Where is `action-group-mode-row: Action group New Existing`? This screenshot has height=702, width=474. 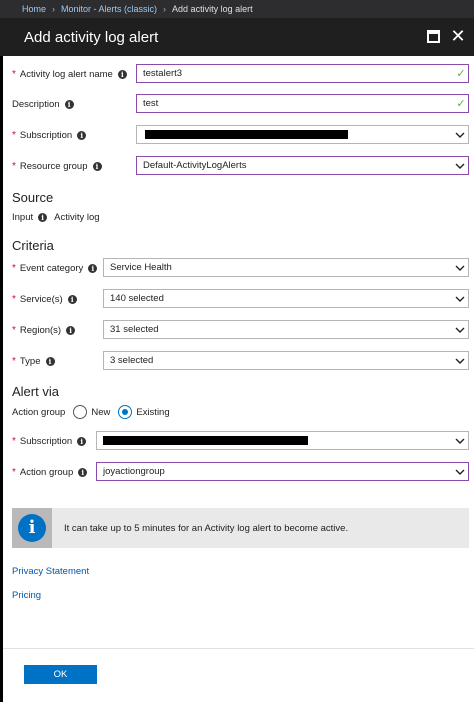 action-group-mode-row: Action group New Existing is located at coordinates (91, 412).